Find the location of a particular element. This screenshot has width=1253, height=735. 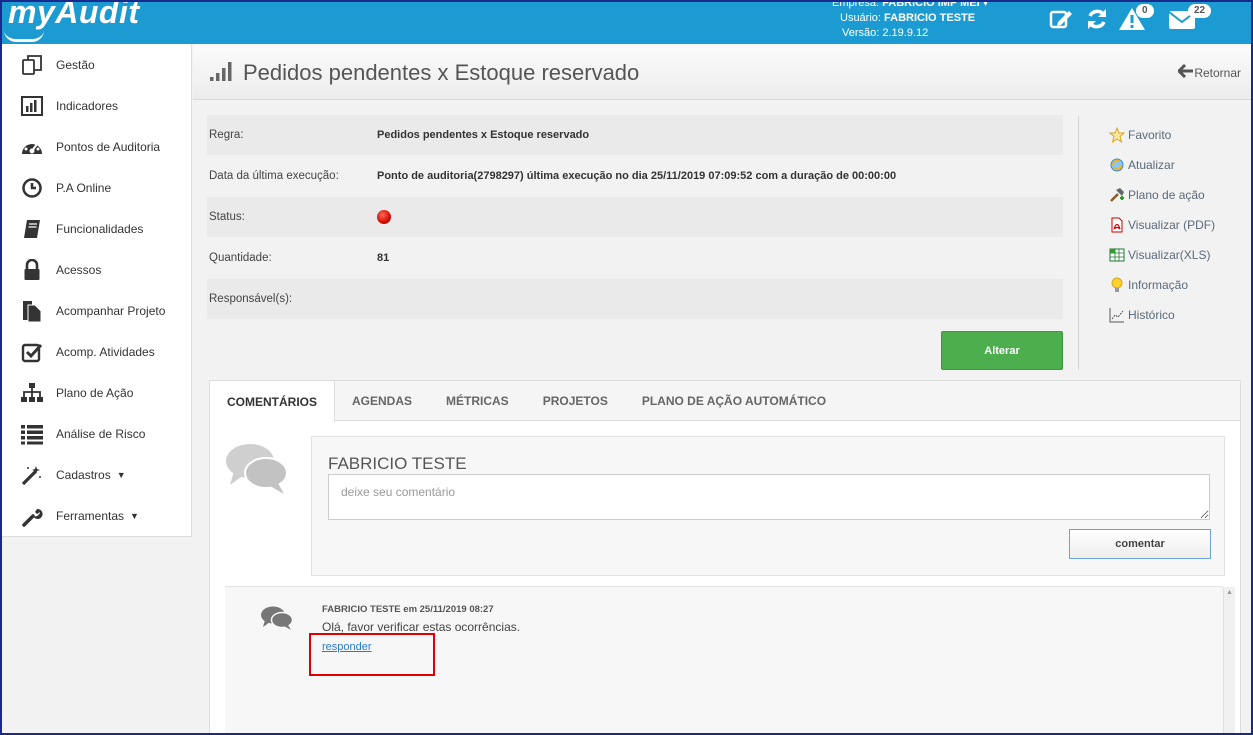

messages-badge: 22 is located at coordinates (1200, 11).